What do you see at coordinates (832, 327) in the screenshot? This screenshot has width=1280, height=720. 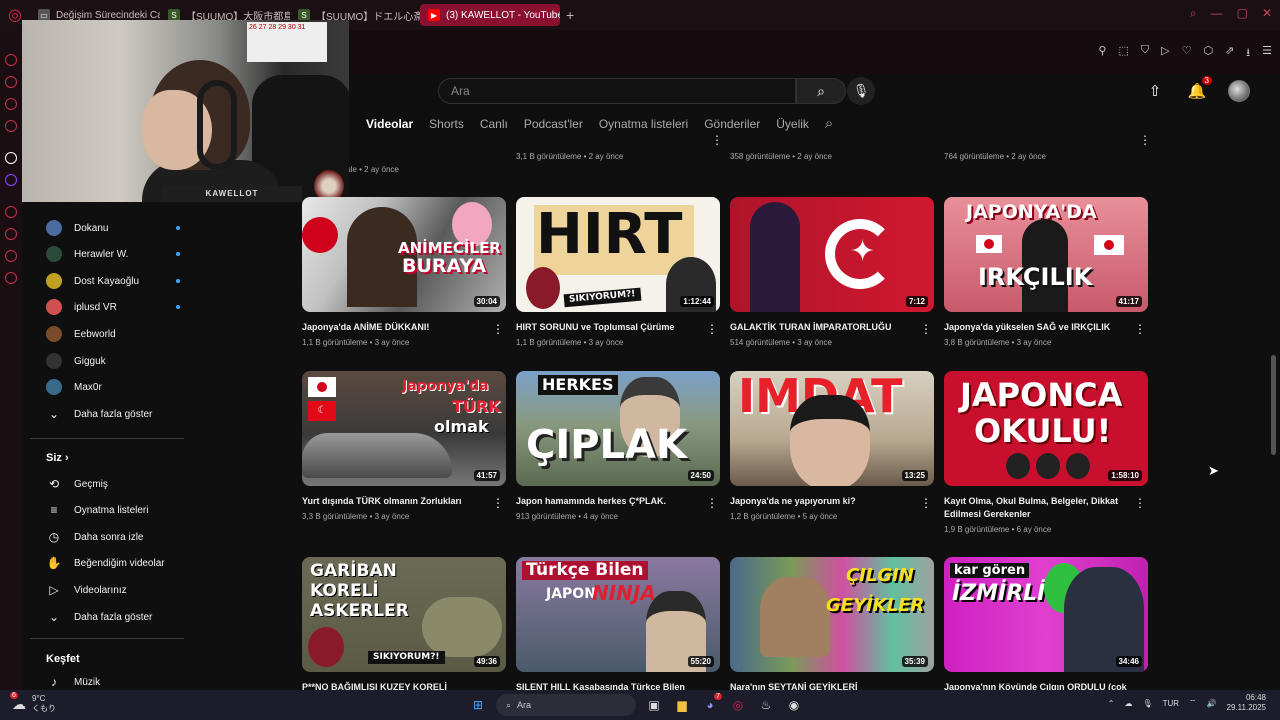 I see `video-title: GALAKTİK TURAN İMPARATORLUĞU` at bounding box center [832, 327].